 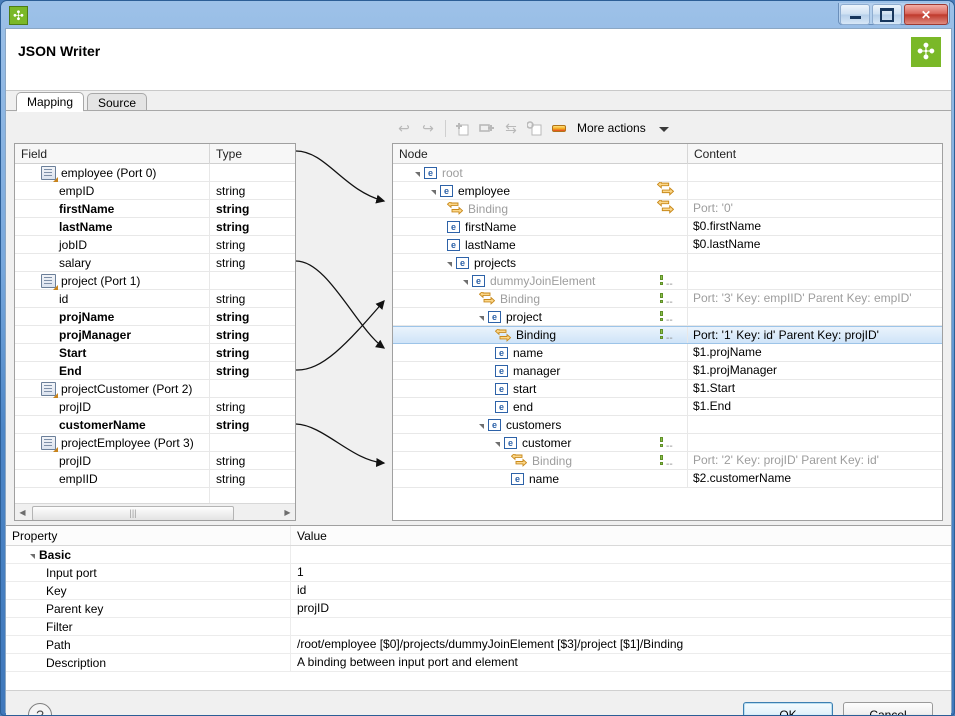 I want to click on add-node-icon, so click(x=487, y=128).